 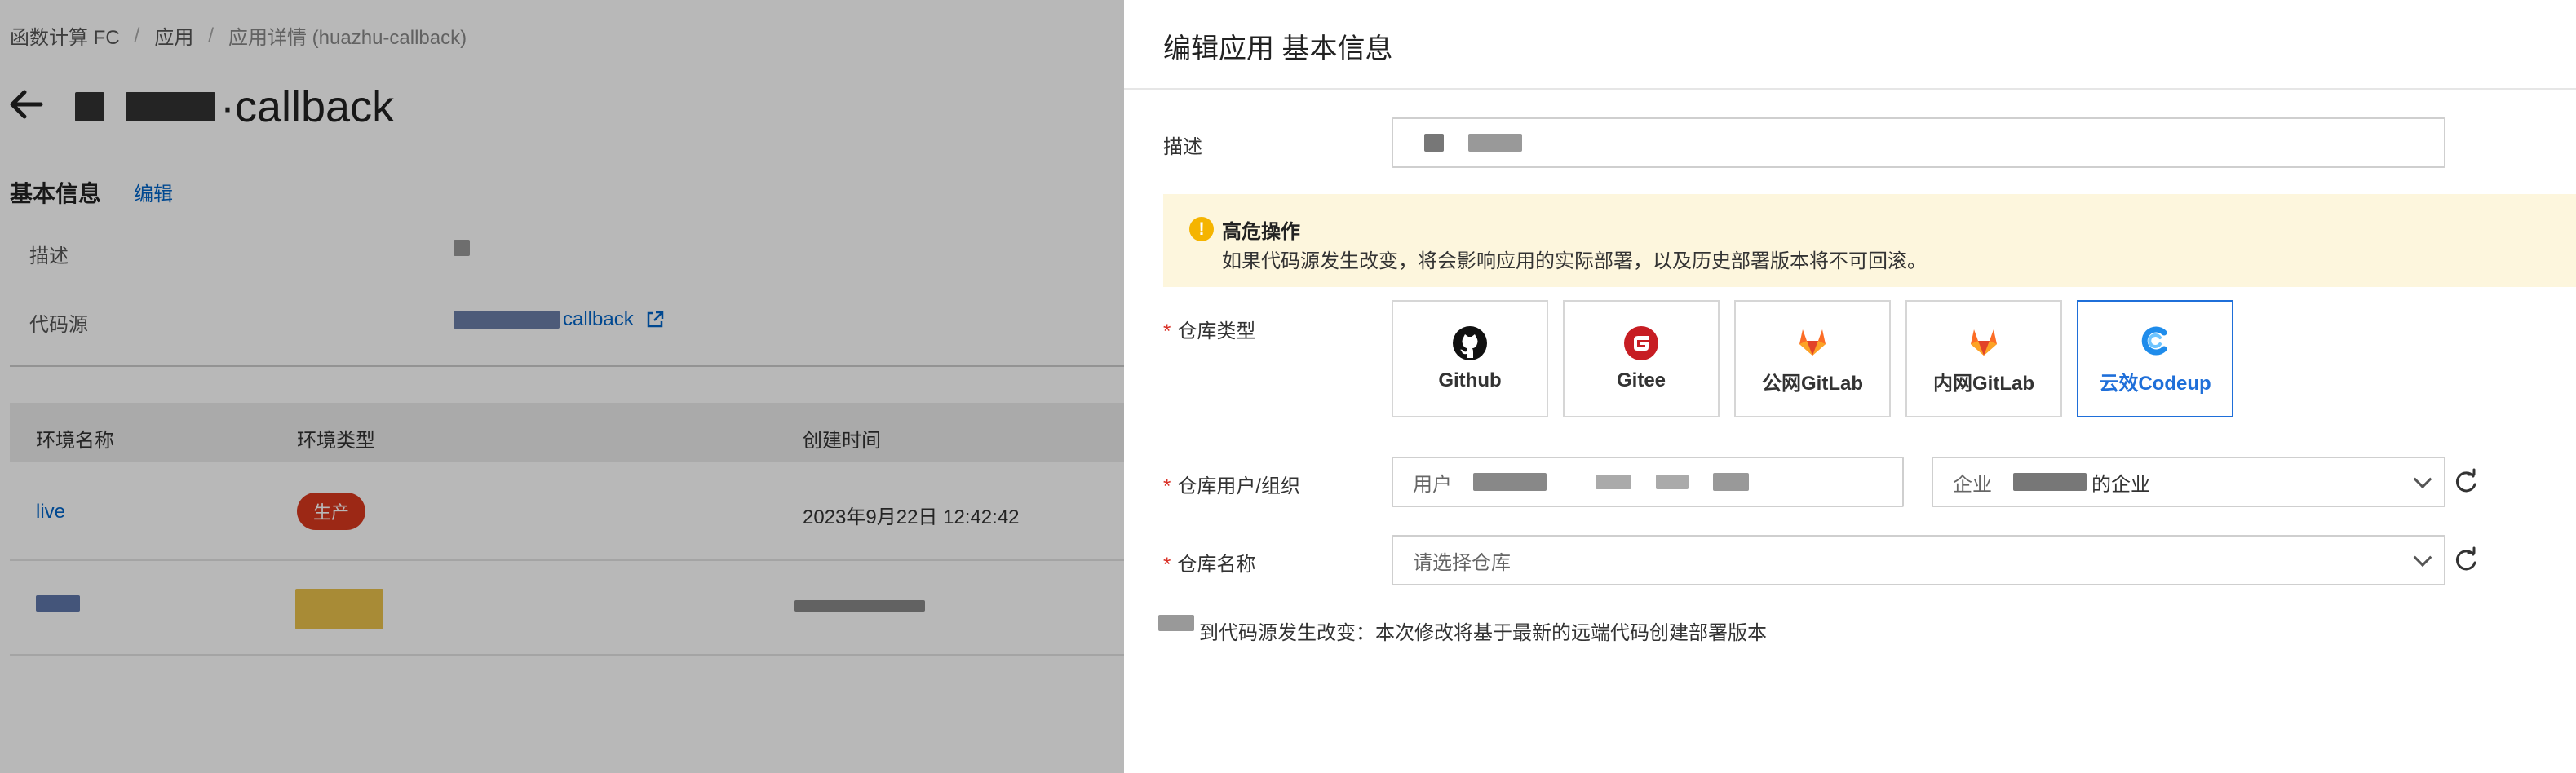 I want to click on repo-type-label: * 仓库类型, so click(x=1209, y=329).